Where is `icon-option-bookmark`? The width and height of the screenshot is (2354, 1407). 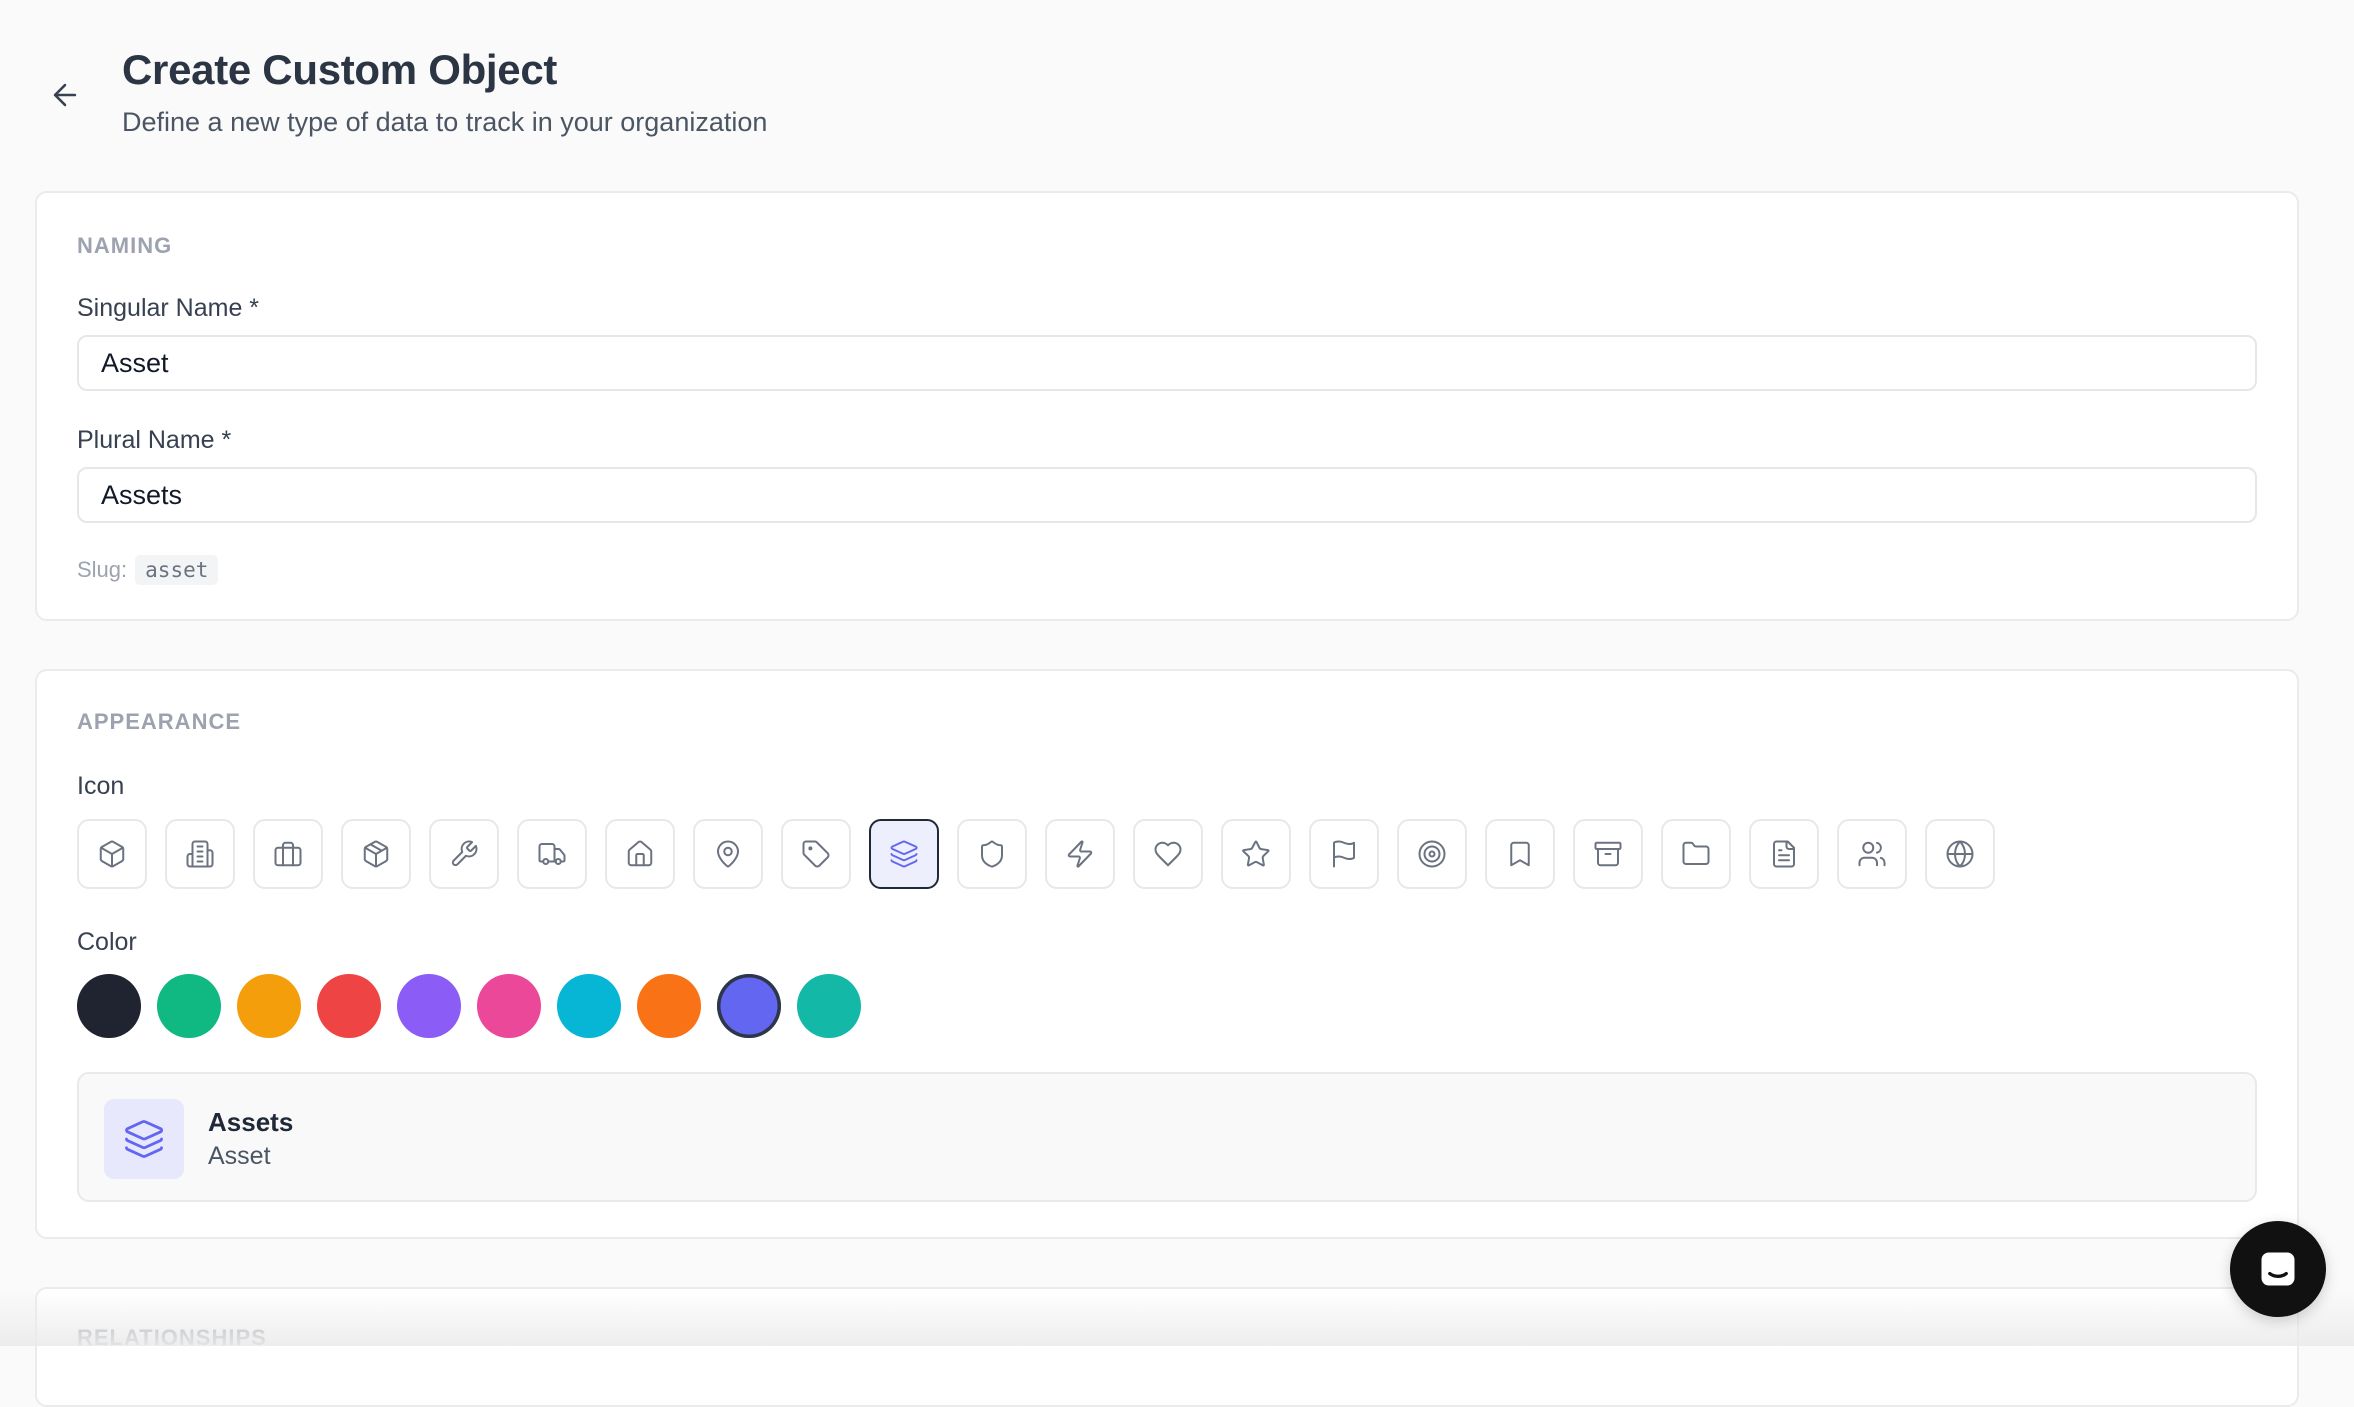 icon-option-bookmark is located at coordinates (1520, 854).